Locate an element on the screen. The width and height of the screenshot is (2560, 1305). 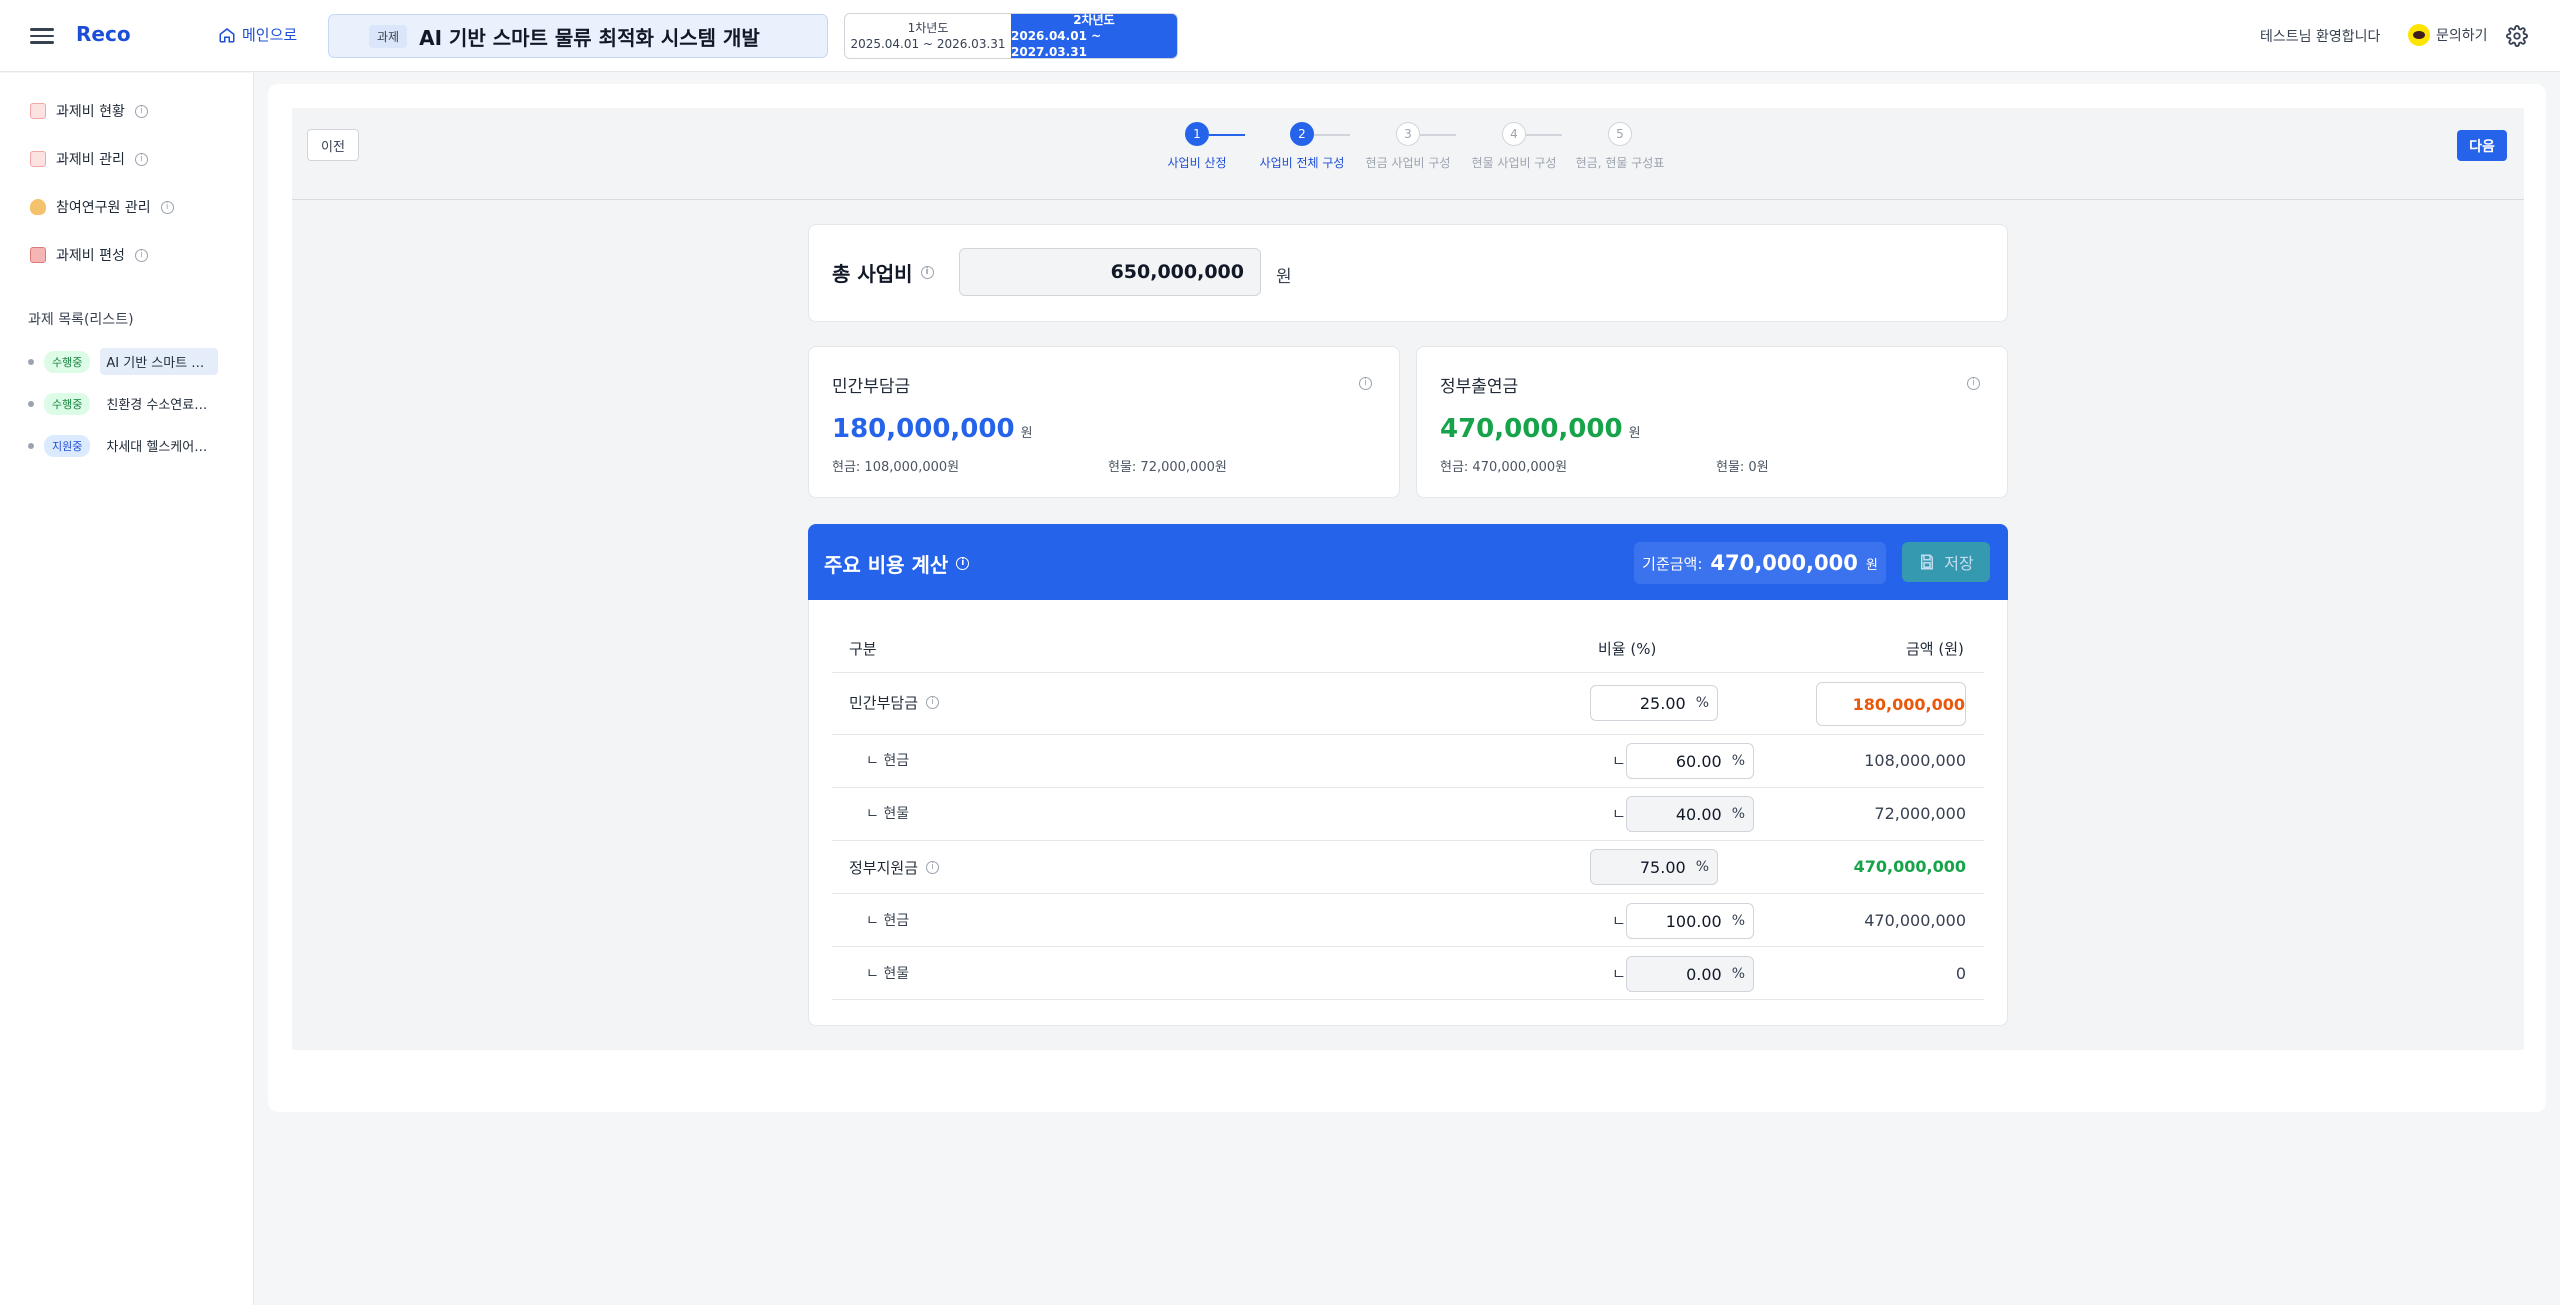
private-inkind: 현물: 72,000,000원 is located at coordinates (1167, 467).